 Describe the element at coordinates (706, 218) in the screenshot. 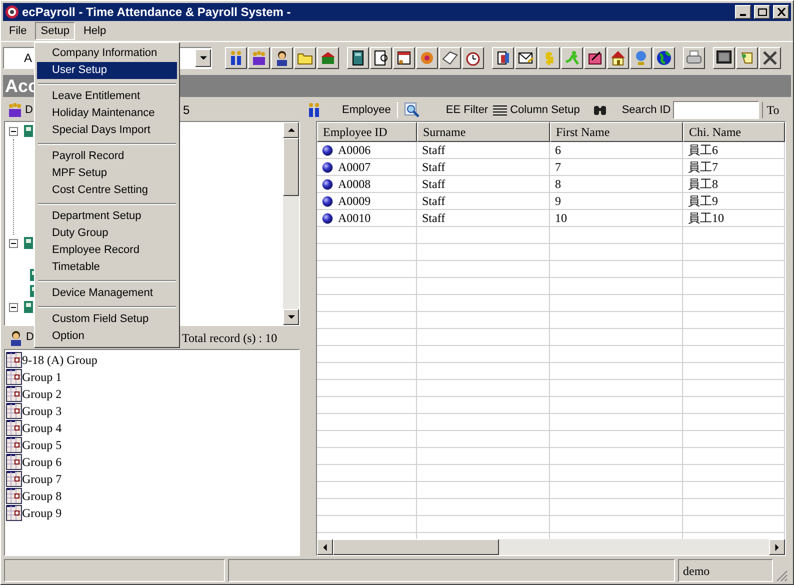

I see `table-cell-text: 員工10` at that location.